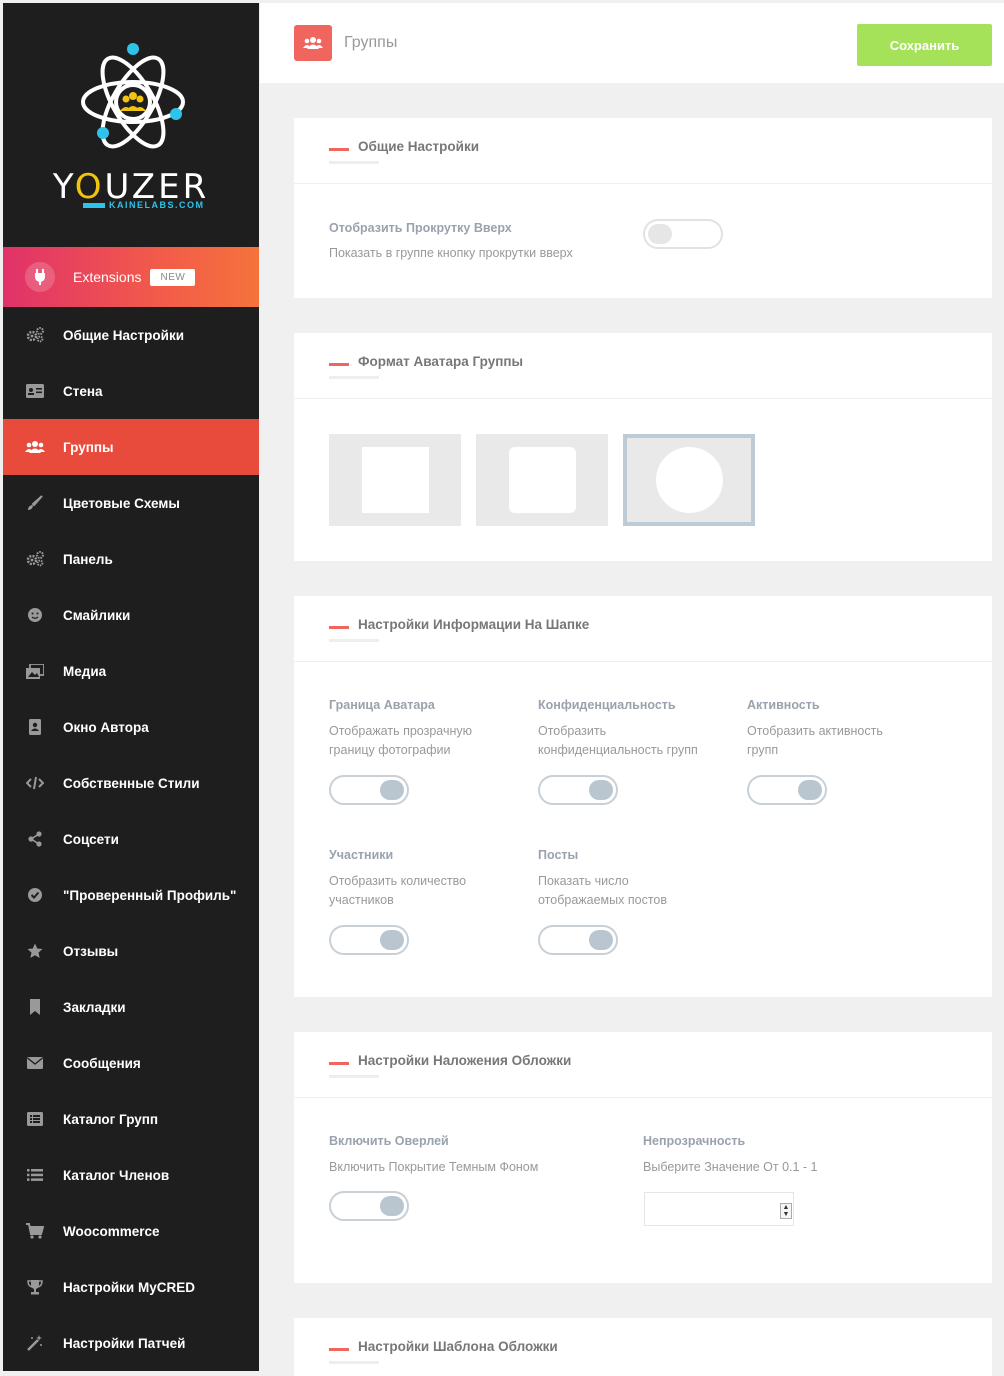 Image resolution: width=1004 pixels, height=1376 pixels. I want to click on page-title: Группы, so click(371, 42).